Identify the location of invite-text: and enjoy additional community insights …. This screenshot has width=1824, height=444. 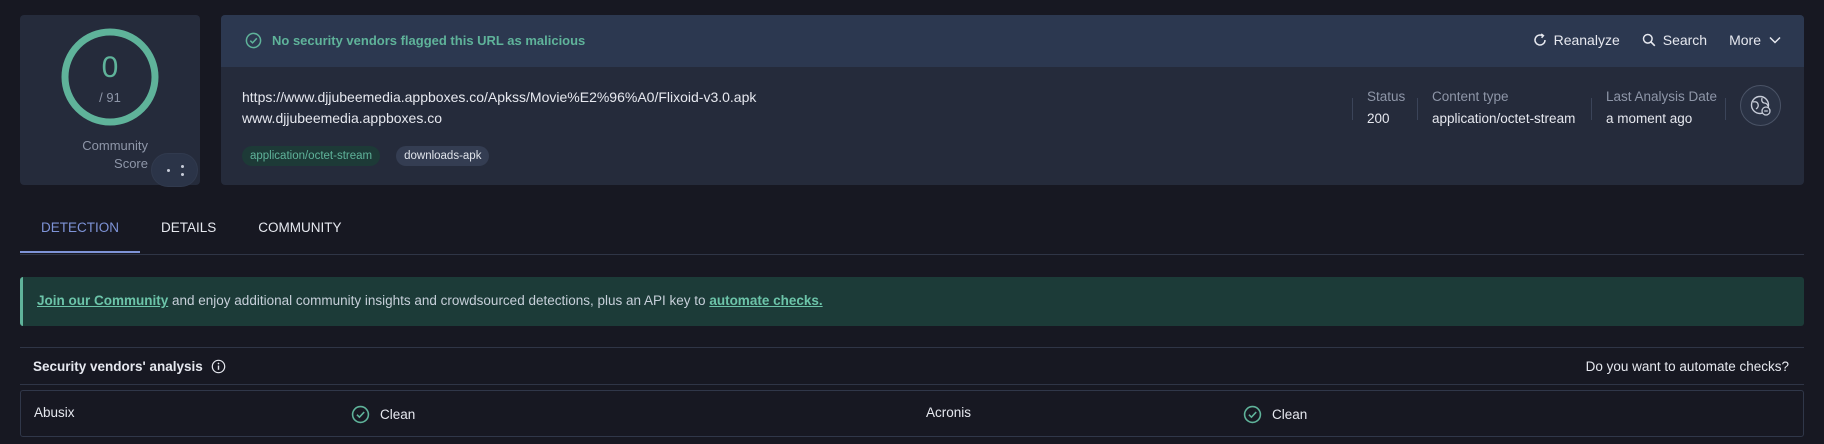
(439, 300).